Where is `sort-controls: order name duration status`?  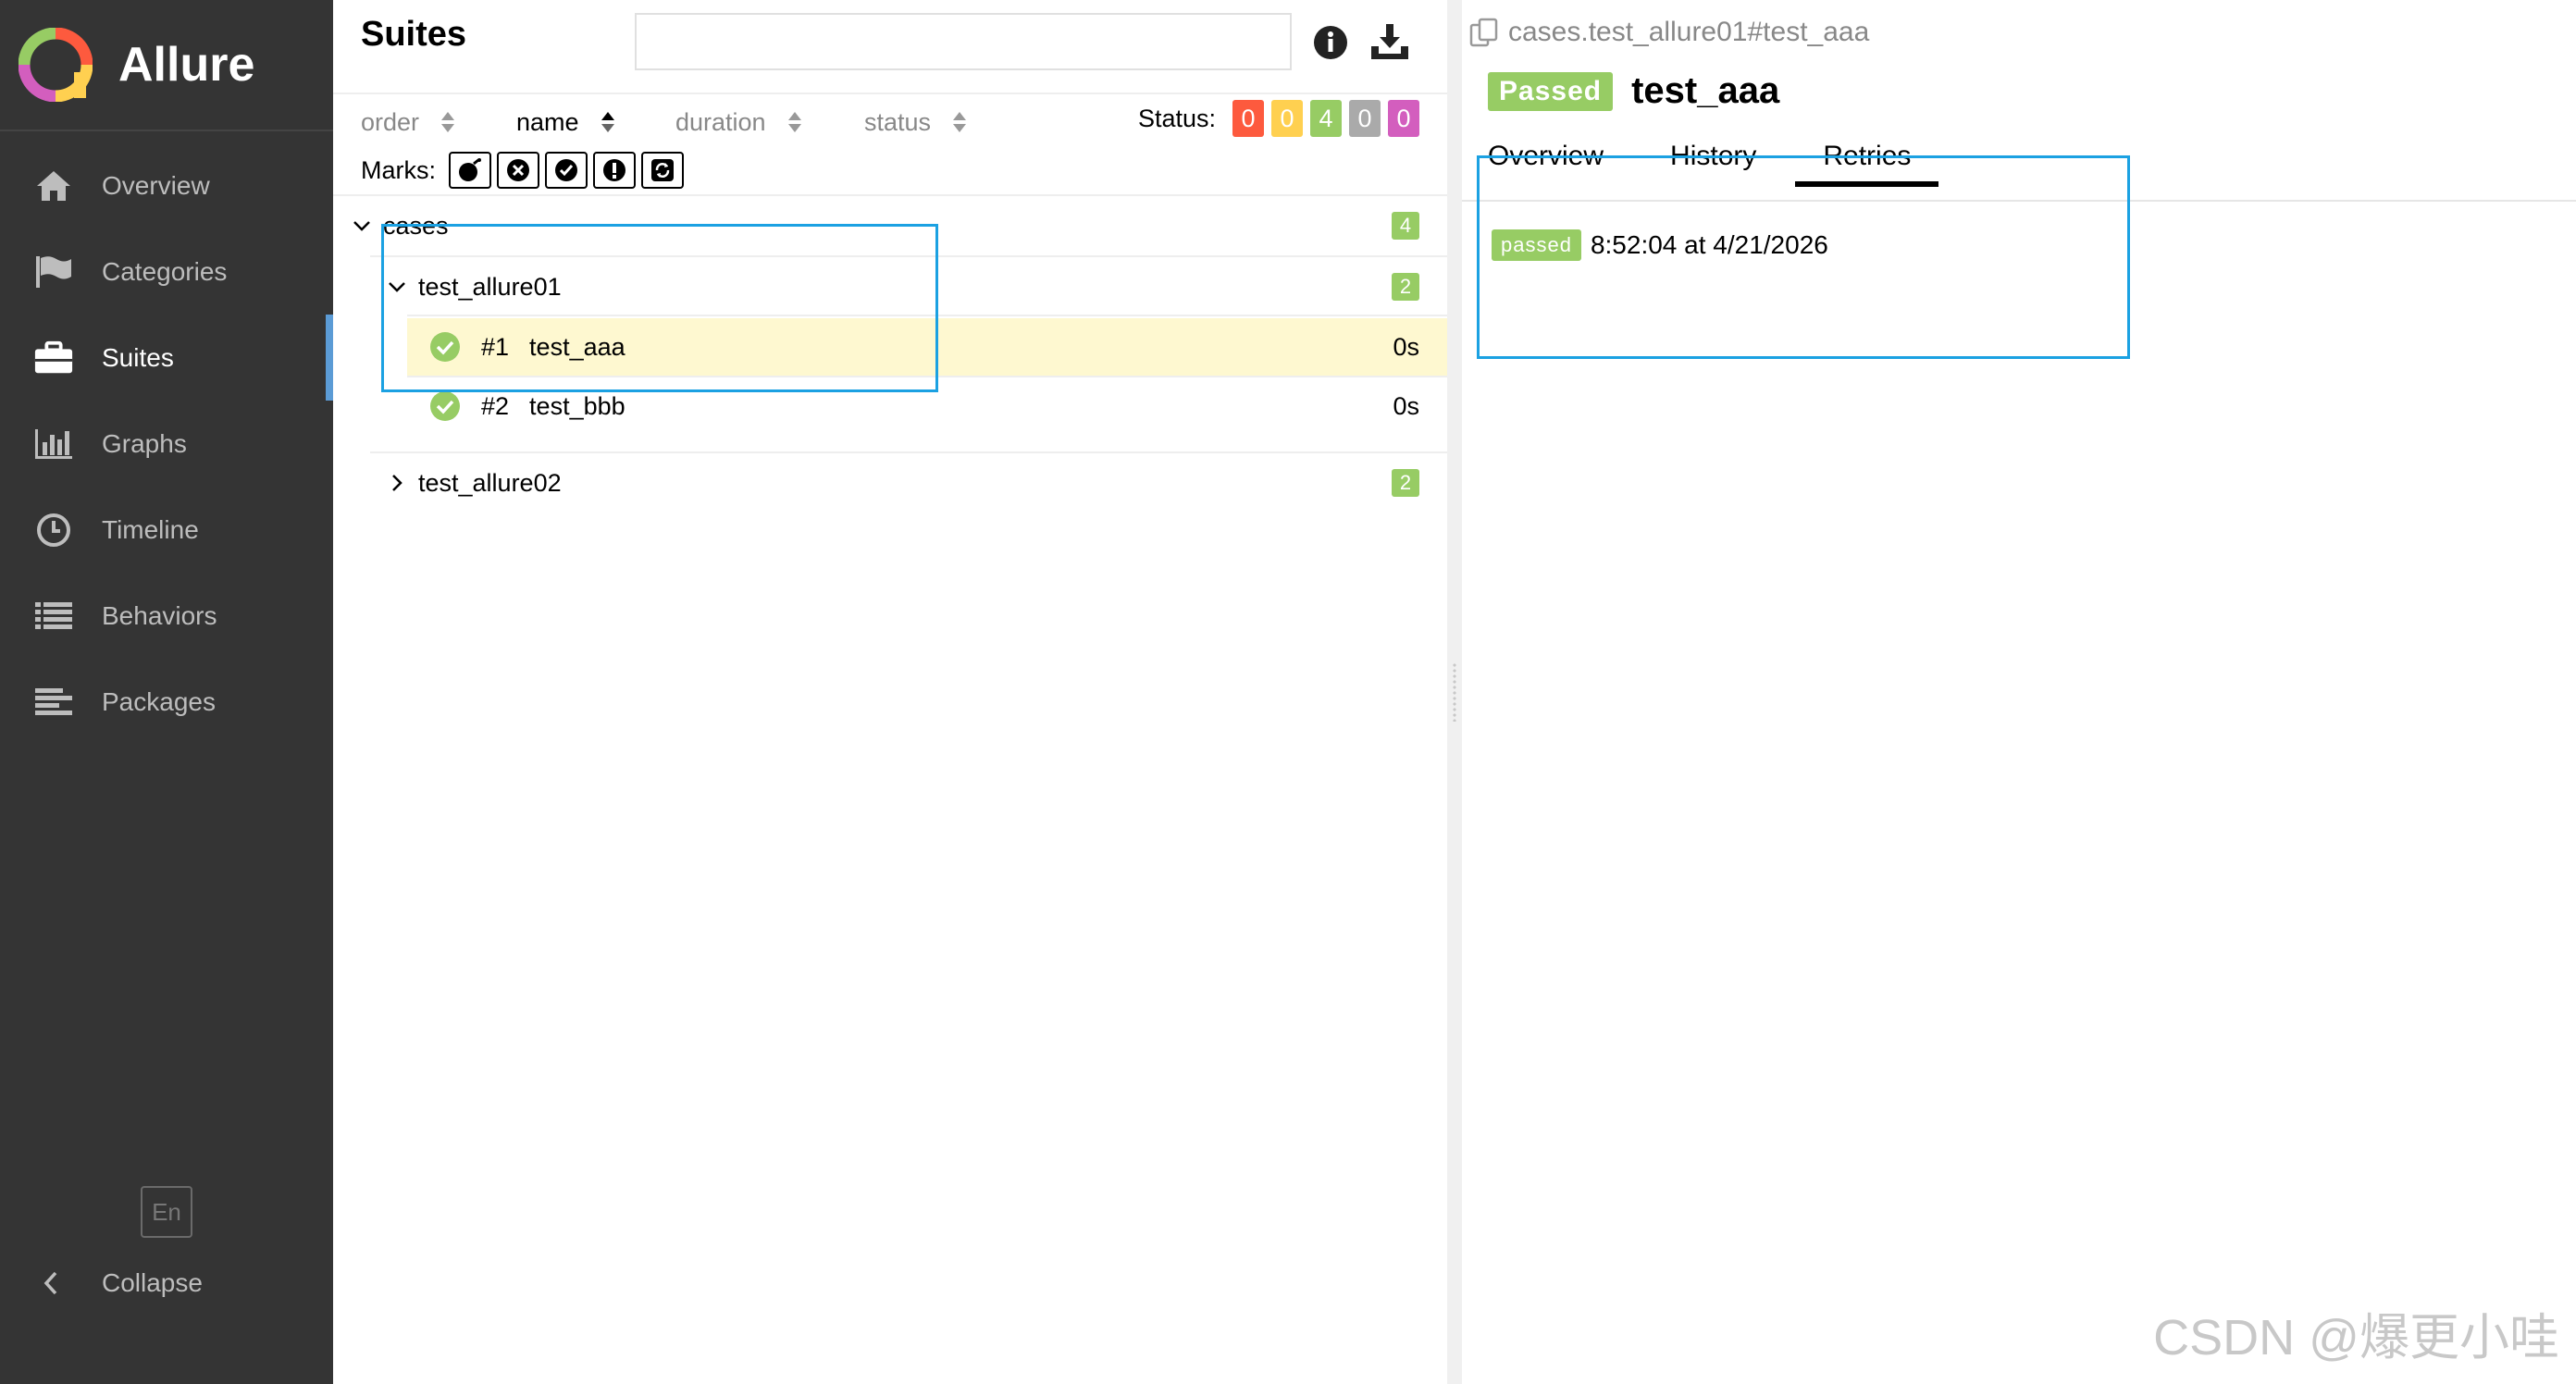 sort-controls: order name duration status is located at coordinates (664, 123).